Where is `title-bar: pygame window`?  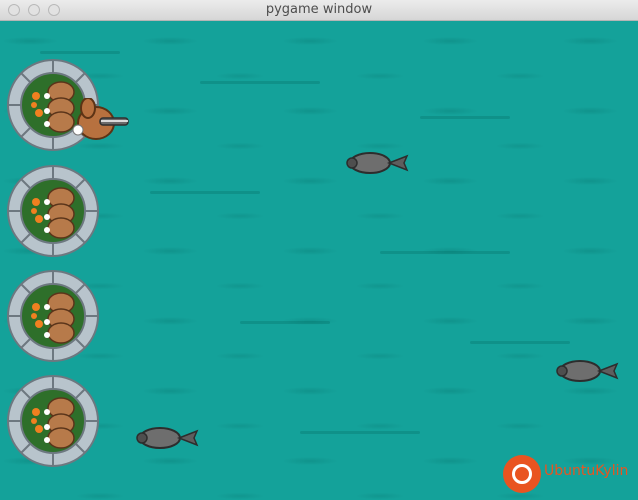
title-bar: pygame window is located at coordinates (319, 10).